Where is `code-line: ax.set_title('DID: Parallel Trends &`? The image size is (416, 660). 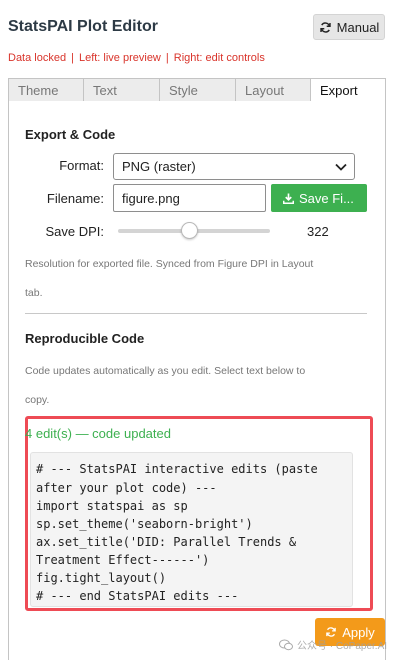 code-line: ax.set_title('DID: Parallel Trends & is located at coordinates (166, 542).